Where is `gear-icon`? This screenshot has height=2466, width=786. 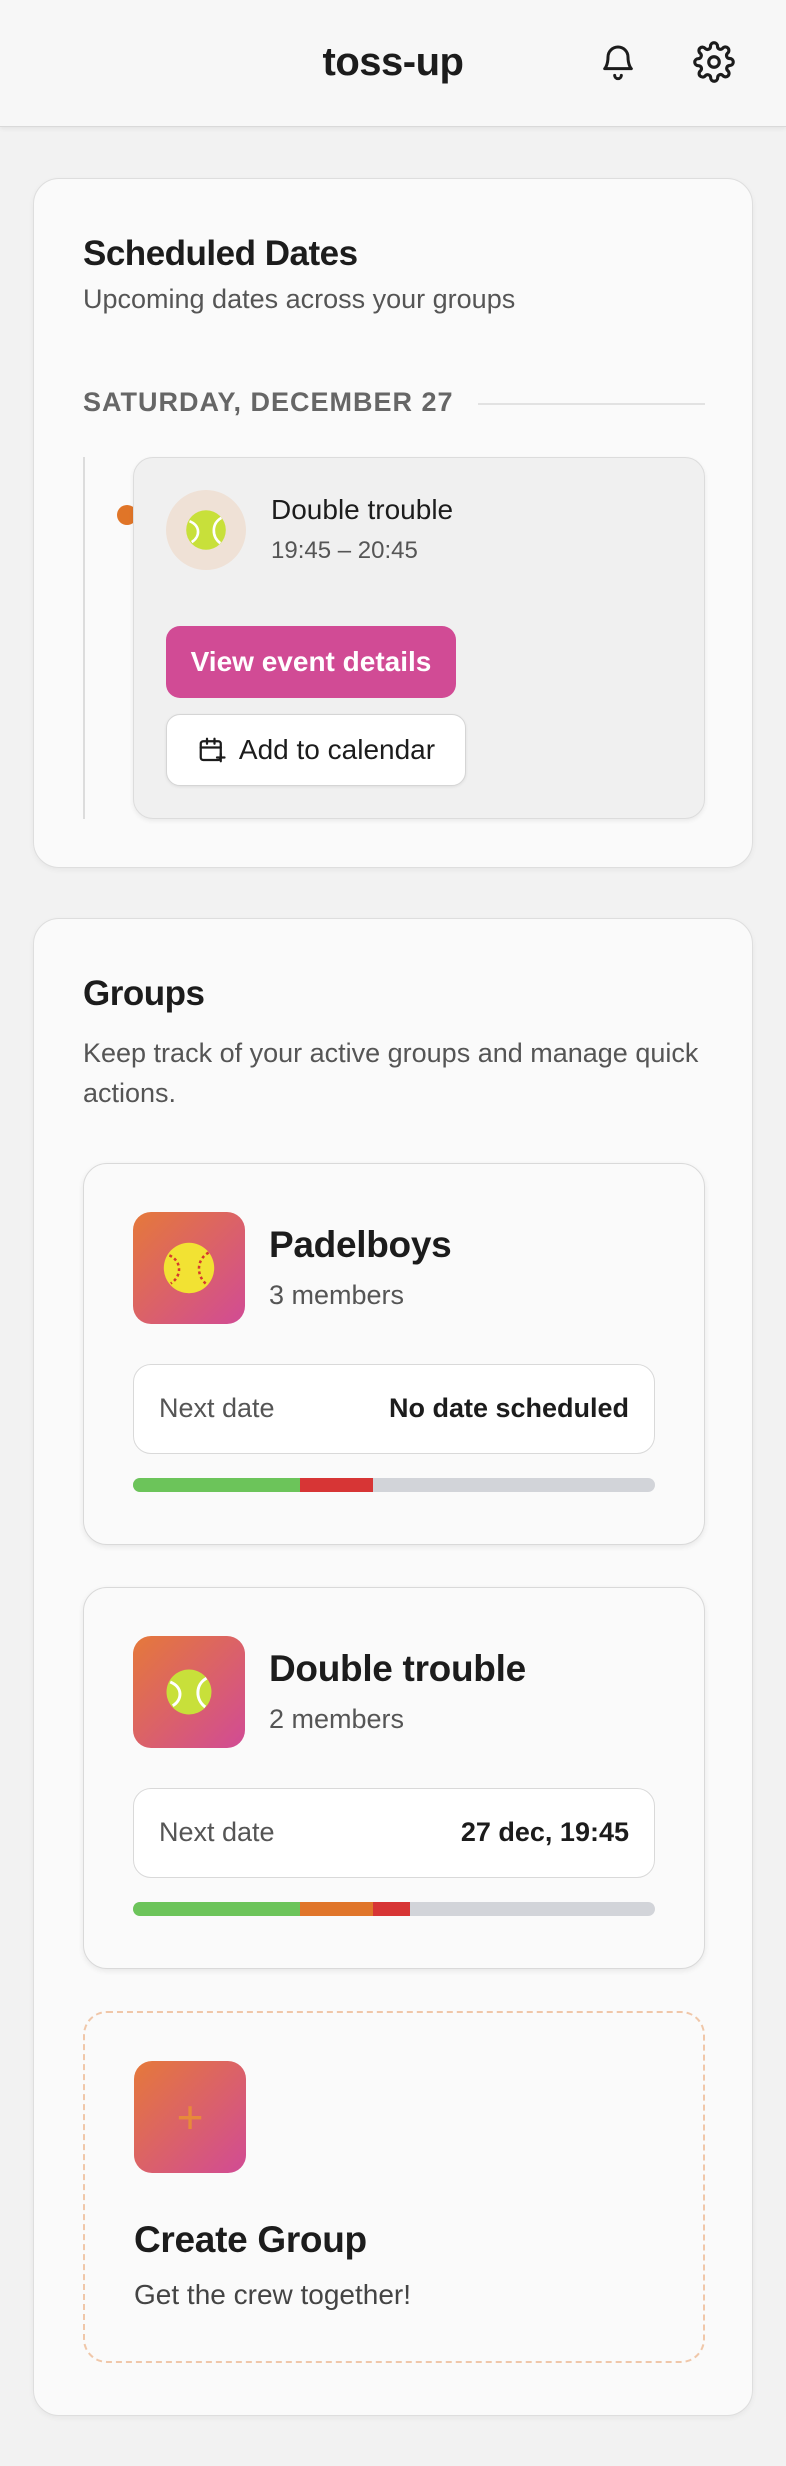 gear-icon is located at coordinates (714, 62).